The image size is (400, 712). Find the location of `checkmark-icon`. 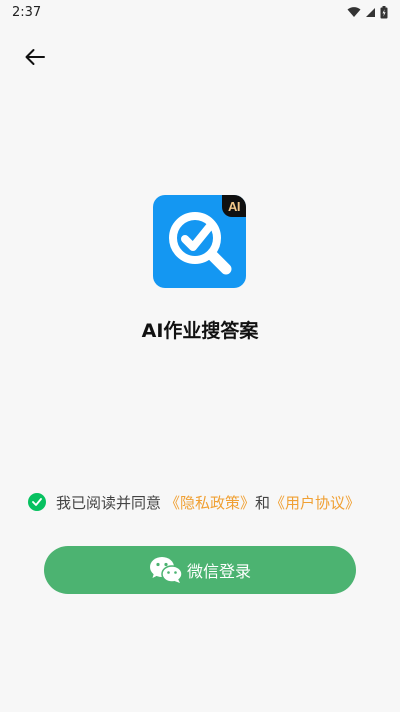

checkmark-icon is located at coordinates (37, 502).